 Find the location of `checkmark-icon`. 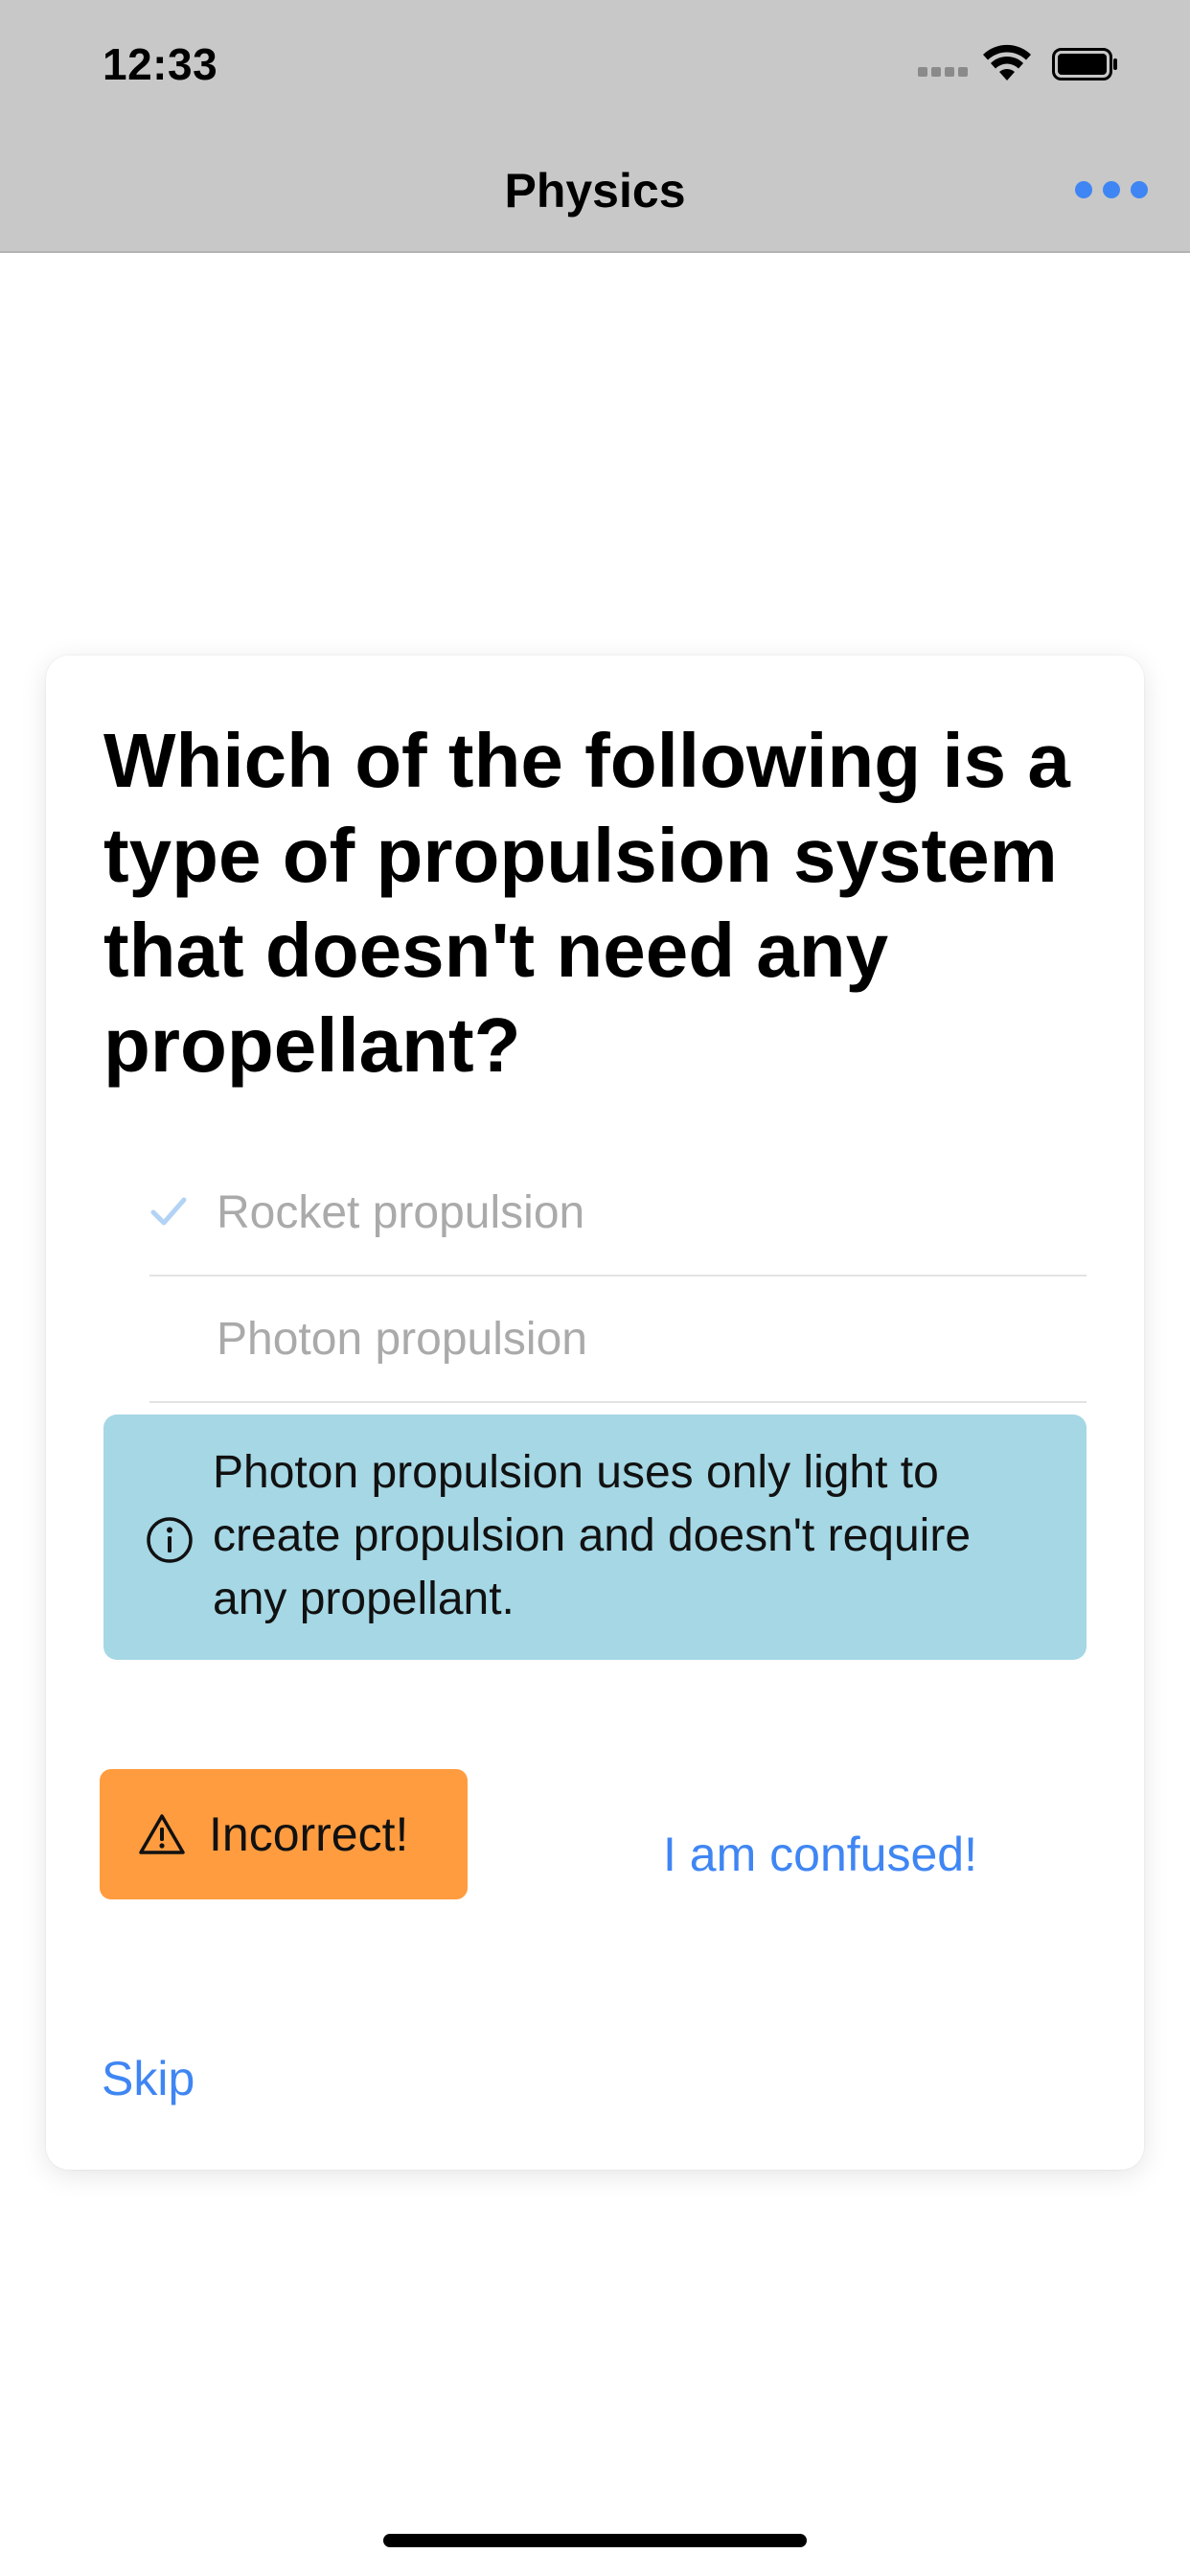

checkmark-icon is located at coordinates (168, 1211).